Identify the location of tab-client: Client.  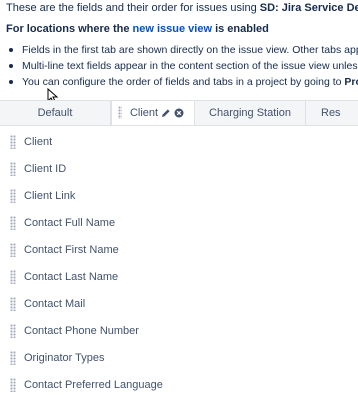
(153, 113).